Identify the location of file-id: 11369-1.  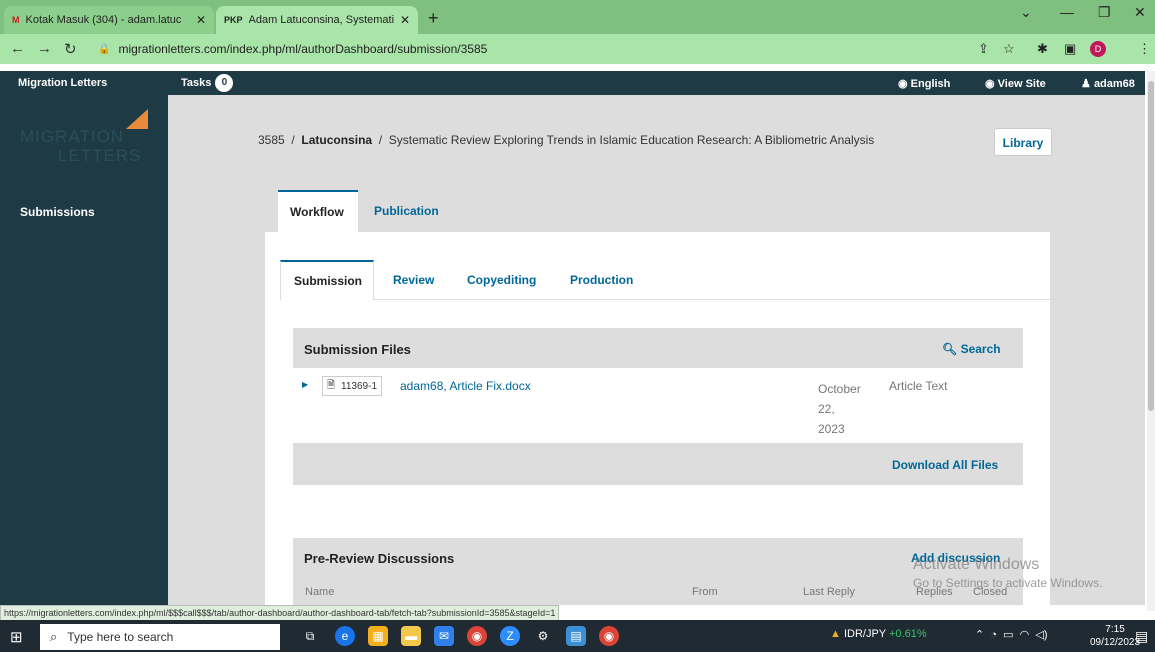
(359, 386).